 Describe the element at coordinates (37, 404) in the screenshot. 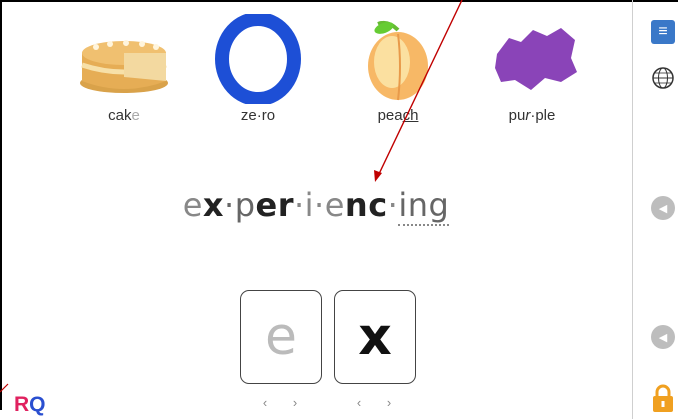

I see `logo-q: Q` at that location.